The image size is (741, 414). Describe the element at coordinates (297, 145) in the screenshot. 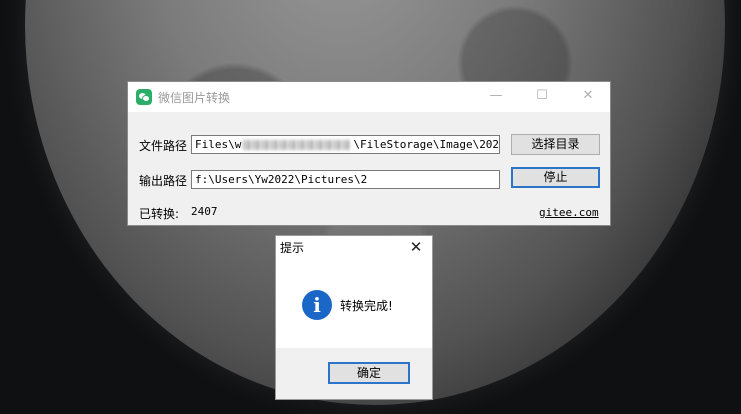

I see `redacted-segment` at that location.